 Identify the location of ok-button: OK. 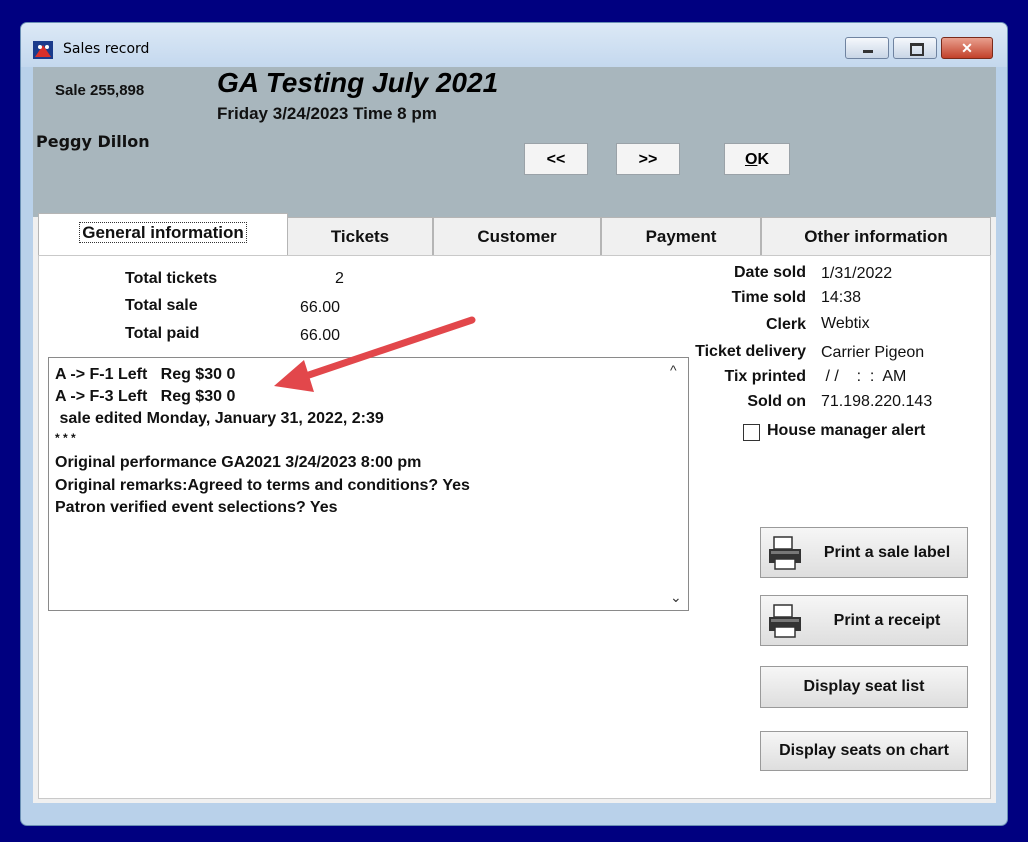
(757, 159).